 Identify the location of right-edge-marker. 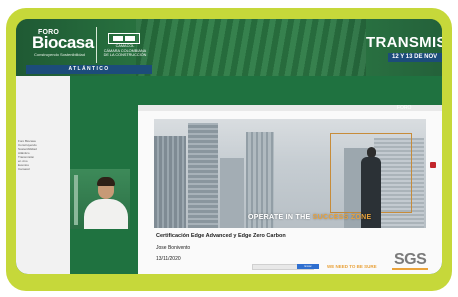
(433, 165).